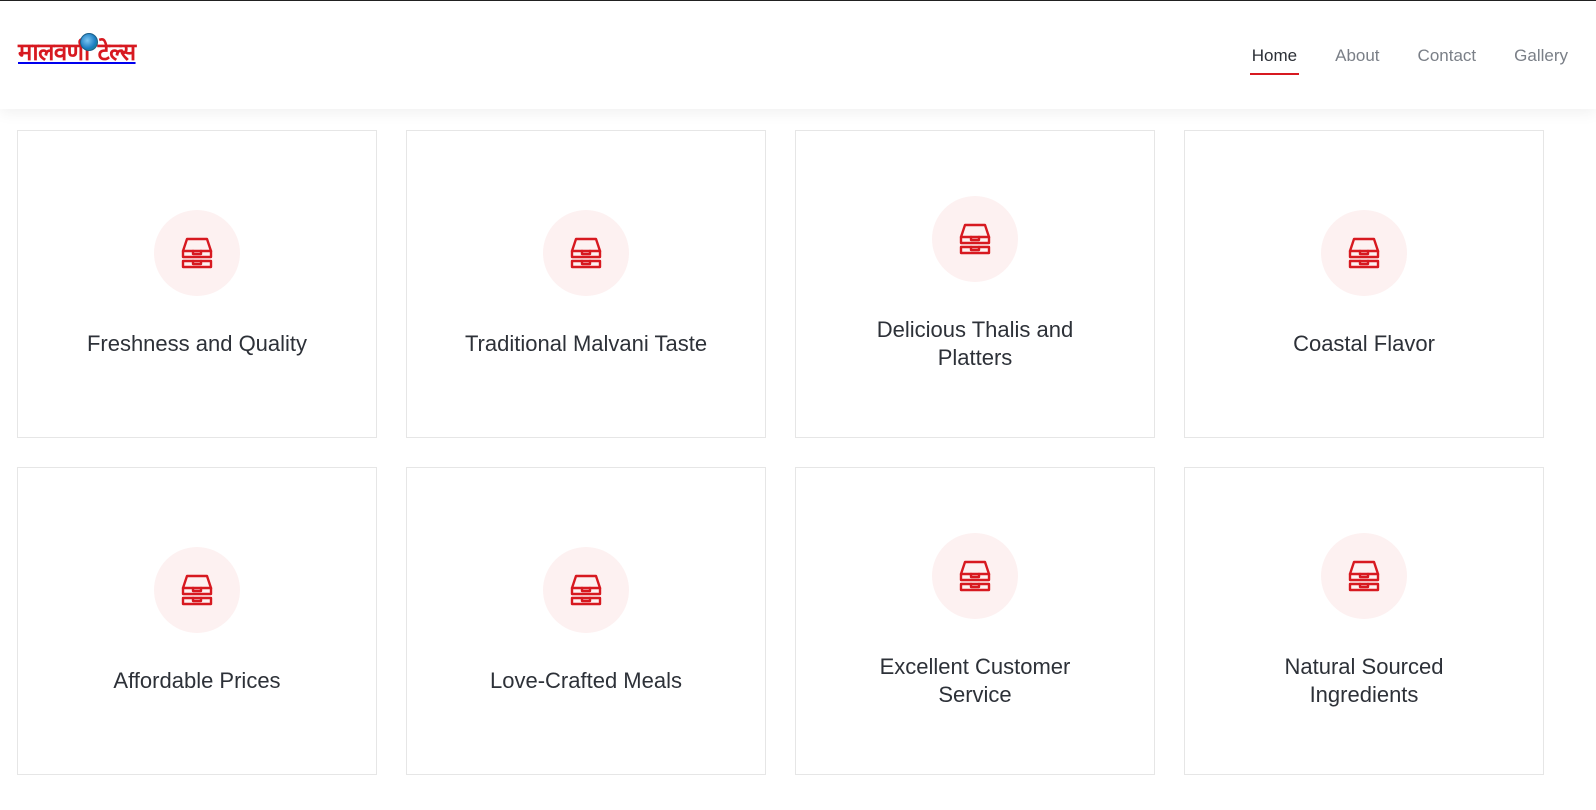 The width and height of the screenshot is (1596, 810). I want to click on feature-card: Coastal Flavor, so click(1364, 284).